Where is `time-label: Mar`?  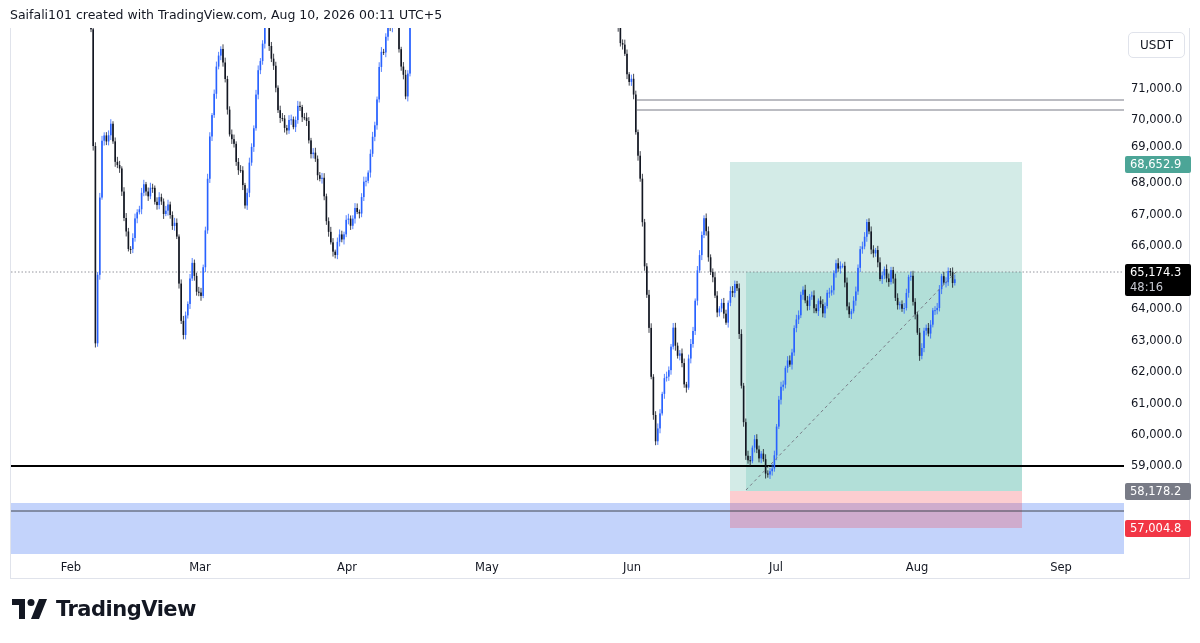
time-label: Mar is located at coordinates (200, 567).